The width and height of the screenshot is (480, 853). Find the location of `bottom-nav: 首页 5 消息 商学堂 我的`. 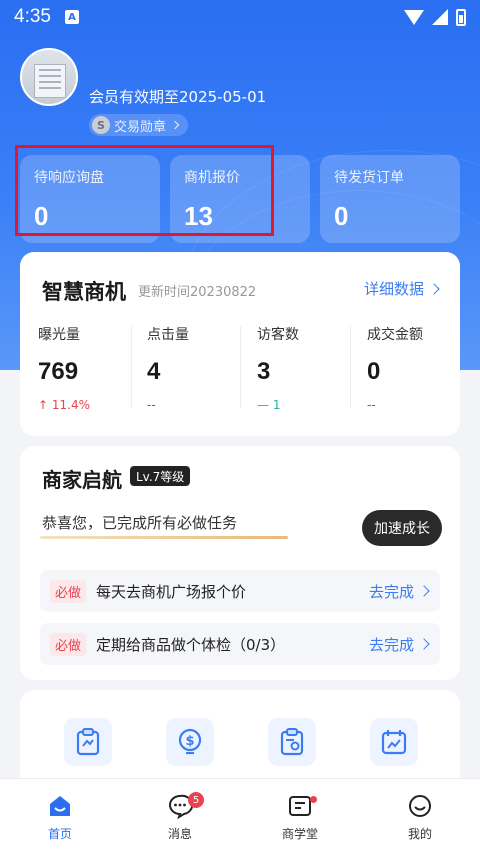

bottom-nav: 首页 5 消息 商学堂 我的 is located at coordinates (240, 815).